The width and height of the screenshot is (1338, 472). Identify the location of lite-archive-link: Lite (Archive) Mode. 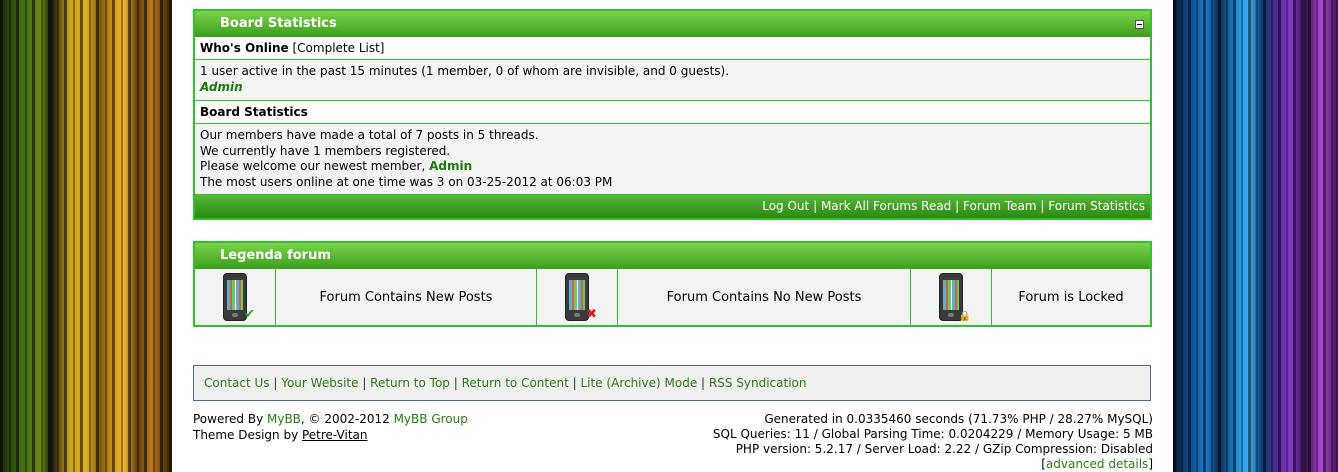
(639, 383).